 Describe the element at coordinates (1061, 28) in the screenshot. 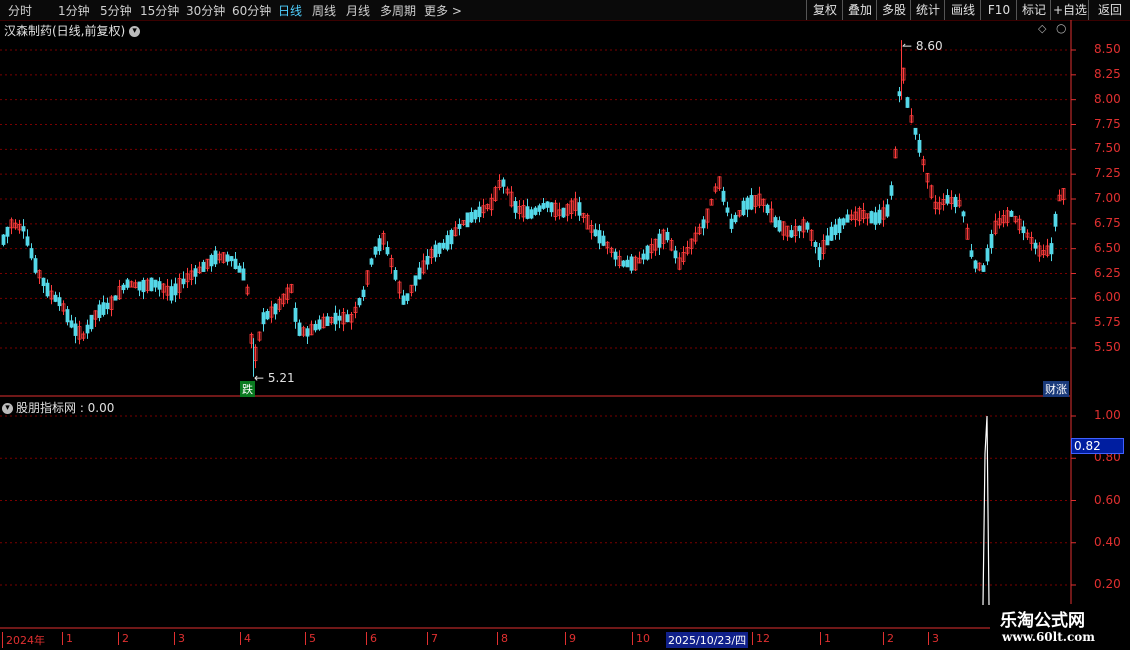

I see `circle-icon: ○` at that location.